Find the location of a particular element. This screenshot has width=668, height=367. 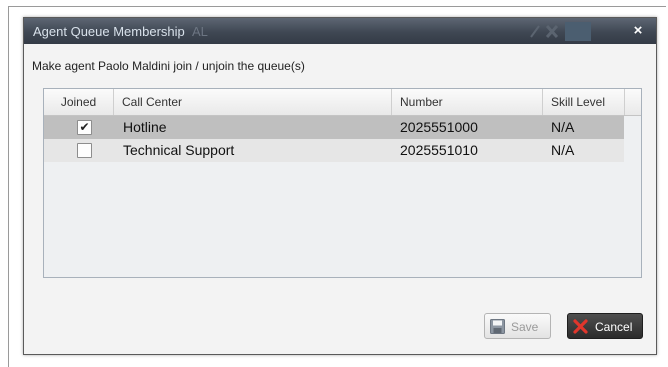

close-icon: × is located at coordinates (638, 31).